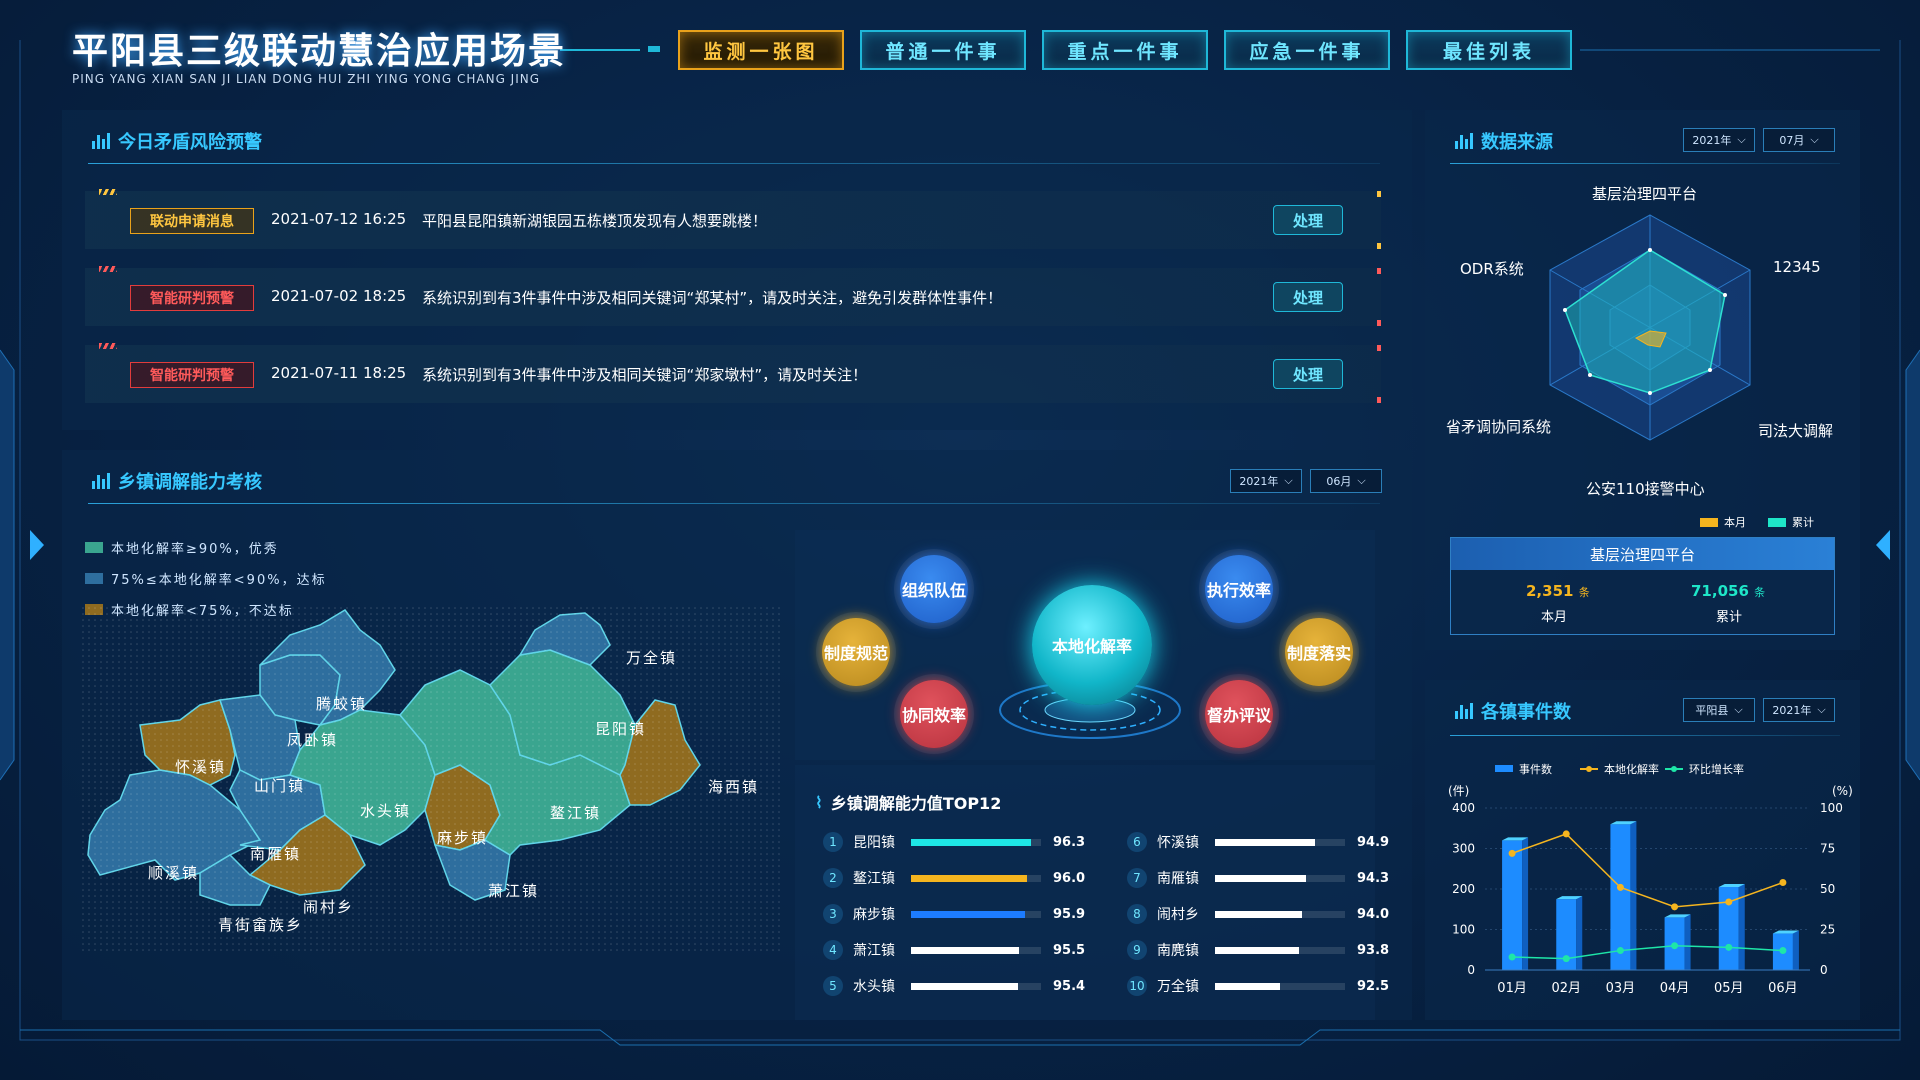  Describe the element at coordinates (1799, 710) in the screenshot. I see `events-year-select: 2021年 ⌵` at that location.